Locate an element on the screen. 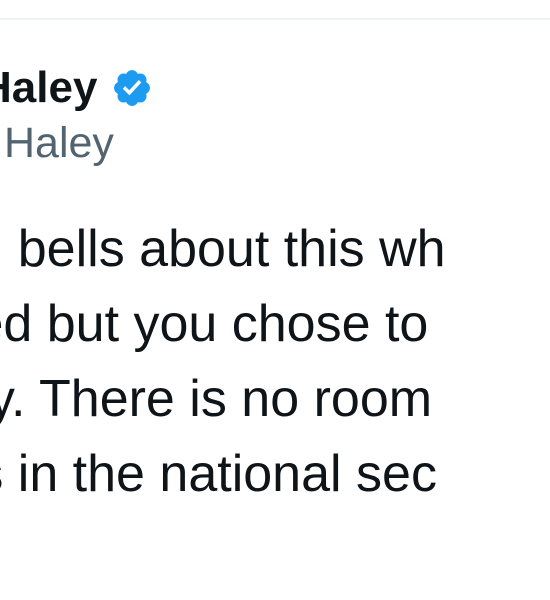 This screenshot has height=600, width=550. divider is located at coordinates (275, 19).